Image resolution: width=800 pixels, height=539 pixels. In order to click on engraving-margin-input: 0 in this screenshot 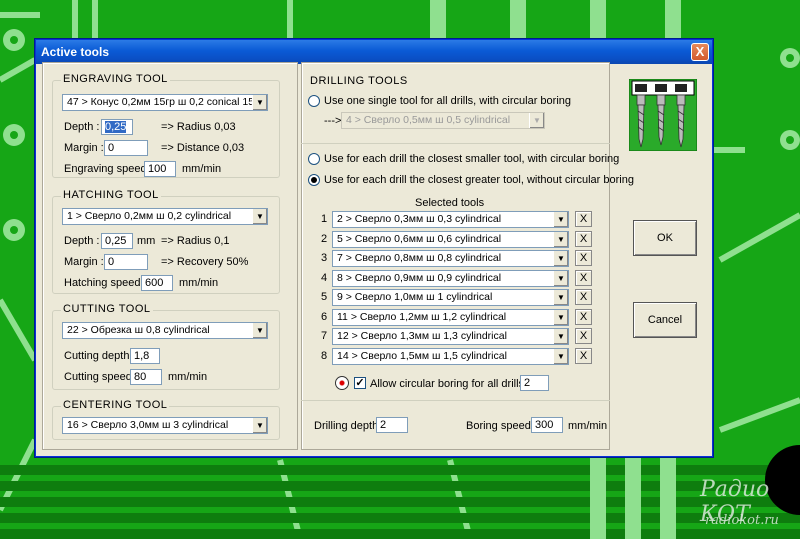, I will do `click(126, 148)`.